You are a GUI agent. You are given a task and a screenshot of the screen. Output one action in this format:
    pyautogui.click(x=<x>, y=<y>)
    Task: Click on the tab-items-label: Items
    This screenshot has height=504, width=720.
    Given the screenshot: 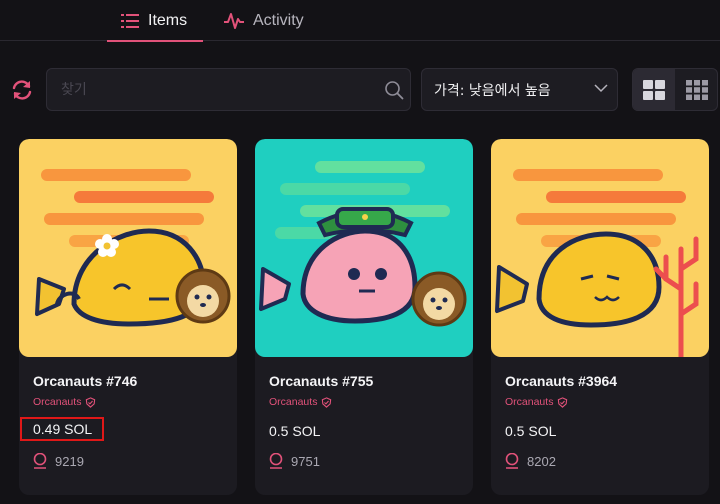 What is the action you would take?
    pyautogui.click(x=168, y=20)
    